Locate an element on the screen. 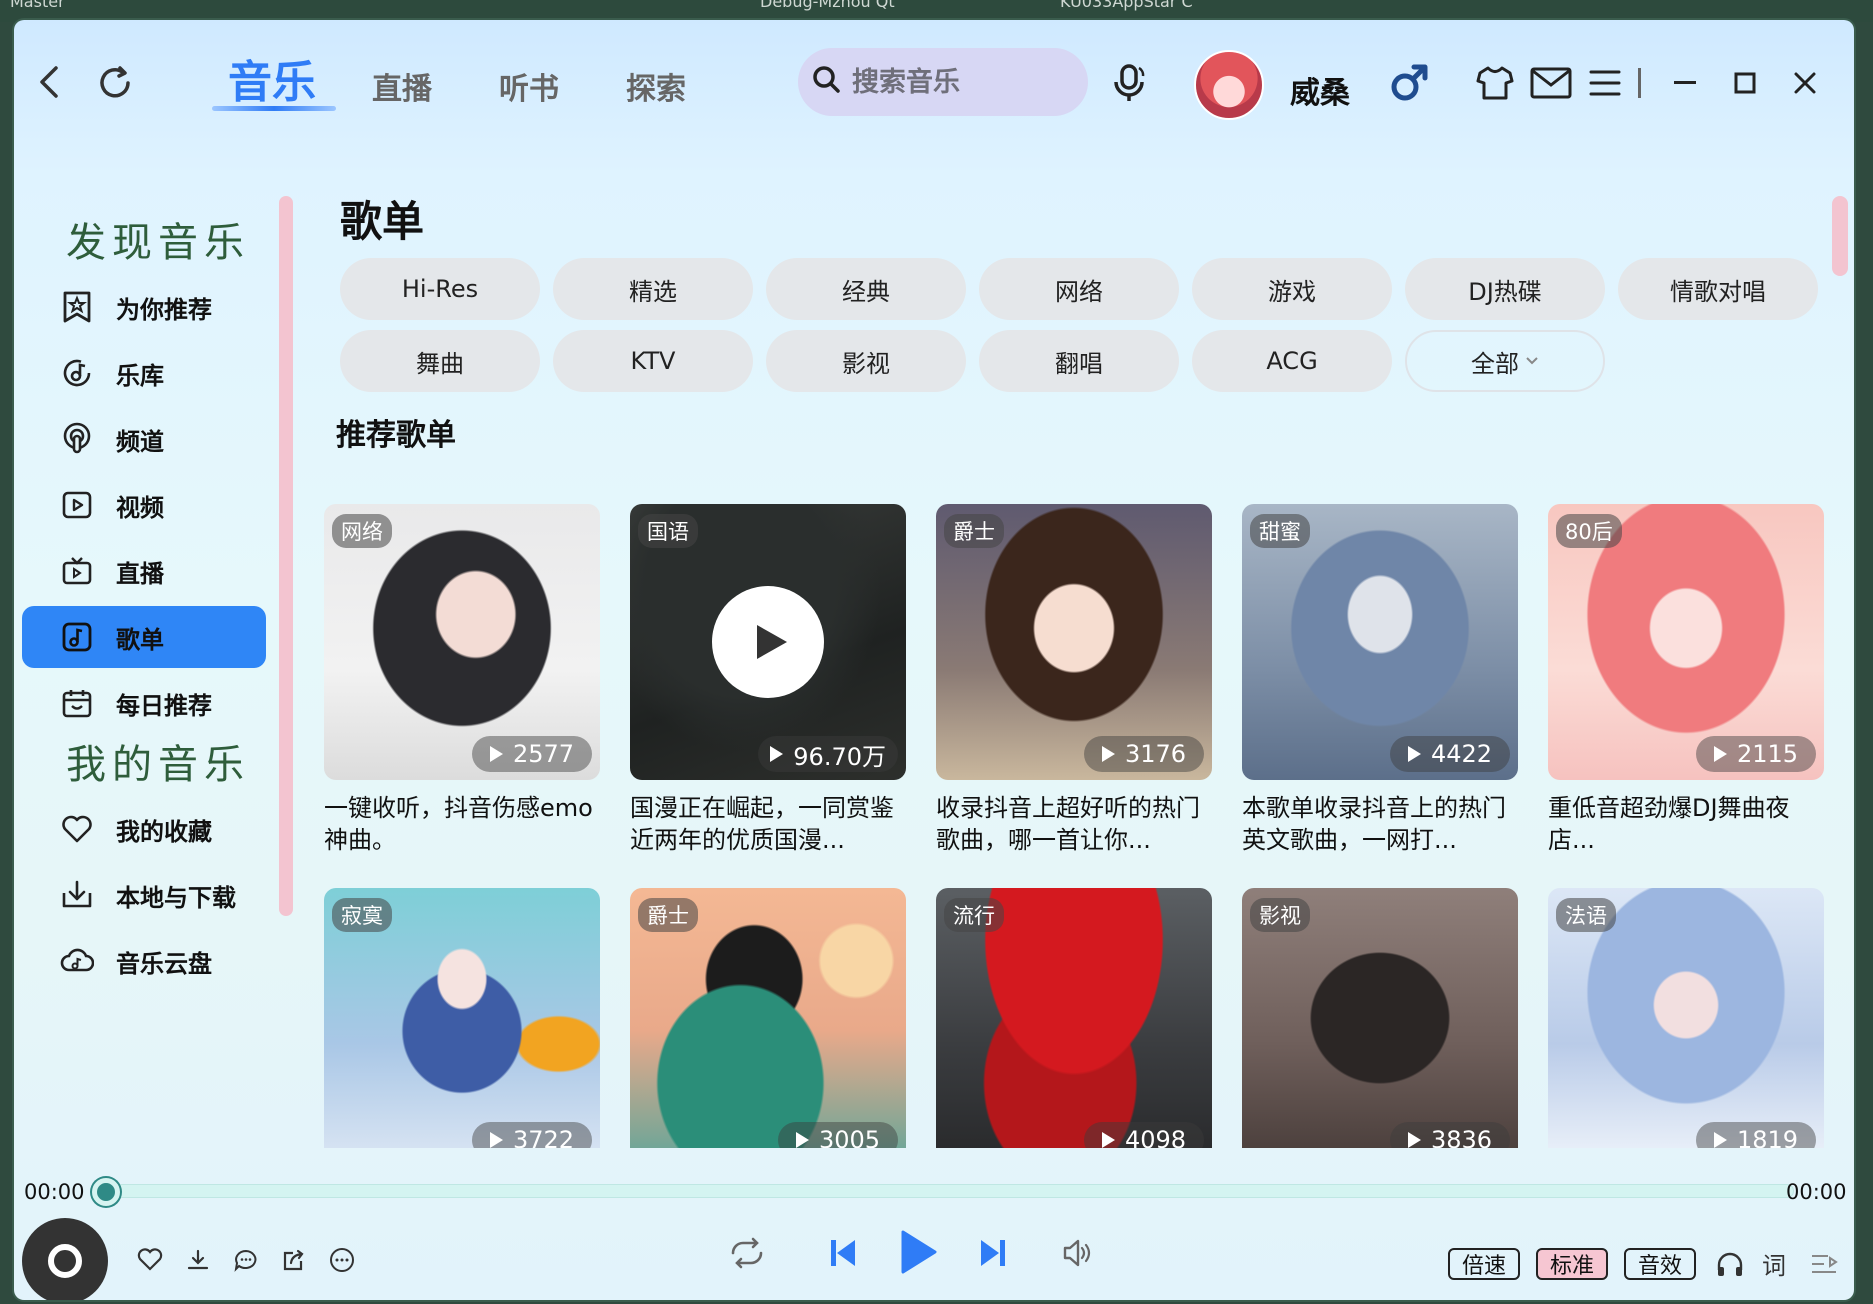 This screenshot has height=1304, width=1873. menu-icon is located at coordinates (1605, 83).